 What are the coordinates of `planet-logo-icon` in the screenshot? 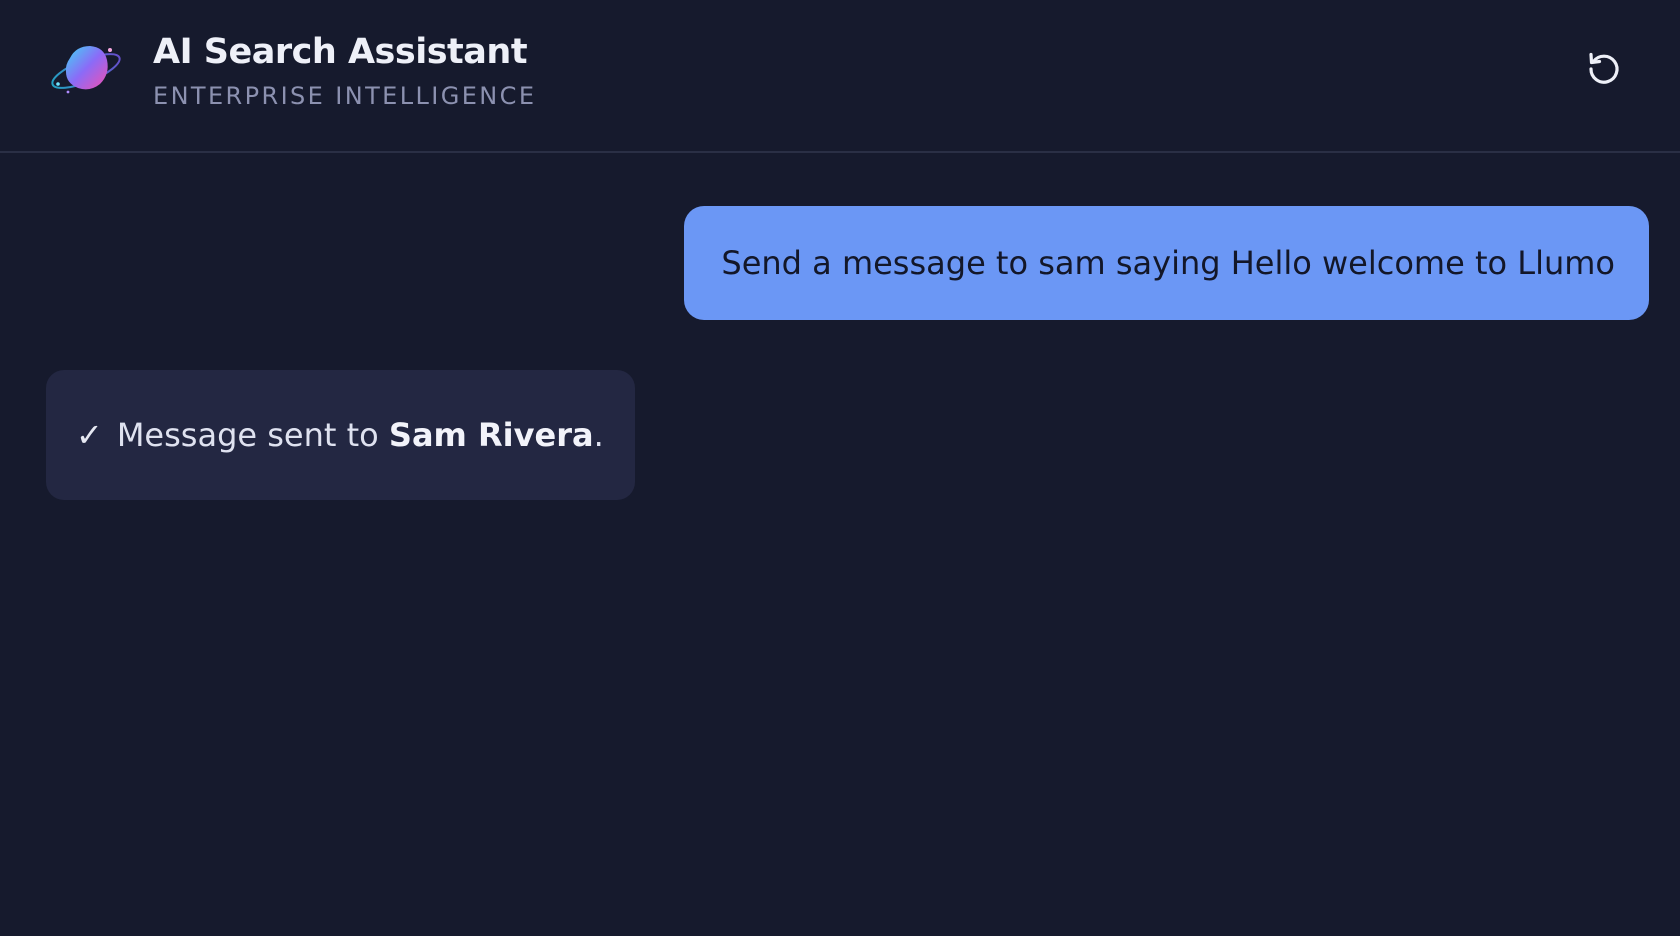 It's located at (86, 69).